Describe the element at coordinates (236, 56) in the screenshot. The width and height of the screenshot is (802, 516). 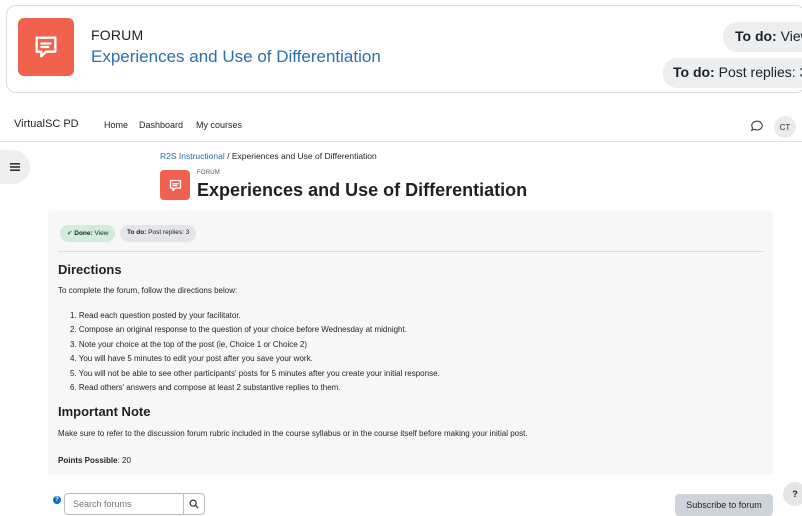
I see `zoom-activity-title: Experiences and Use of Differentiation` at that location.